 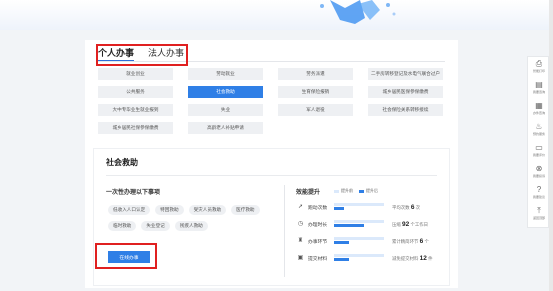 What do you see at coordinates (539, 63) in the screenshot?
I see `printer-icon: ⎙` at bounding box center [539, 63].